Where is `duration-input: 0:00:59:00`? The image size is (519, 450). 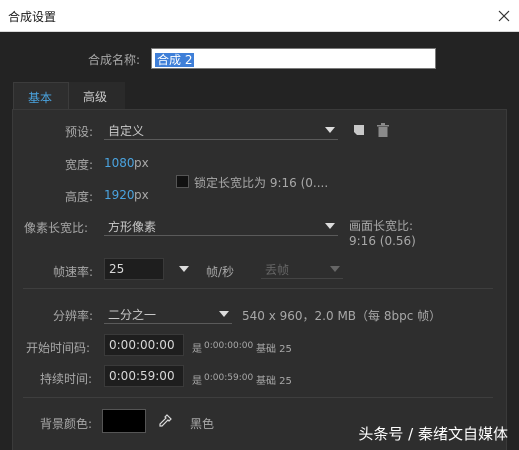
duration-input: 0:00:59:00 is located at coordinates (144, 376).